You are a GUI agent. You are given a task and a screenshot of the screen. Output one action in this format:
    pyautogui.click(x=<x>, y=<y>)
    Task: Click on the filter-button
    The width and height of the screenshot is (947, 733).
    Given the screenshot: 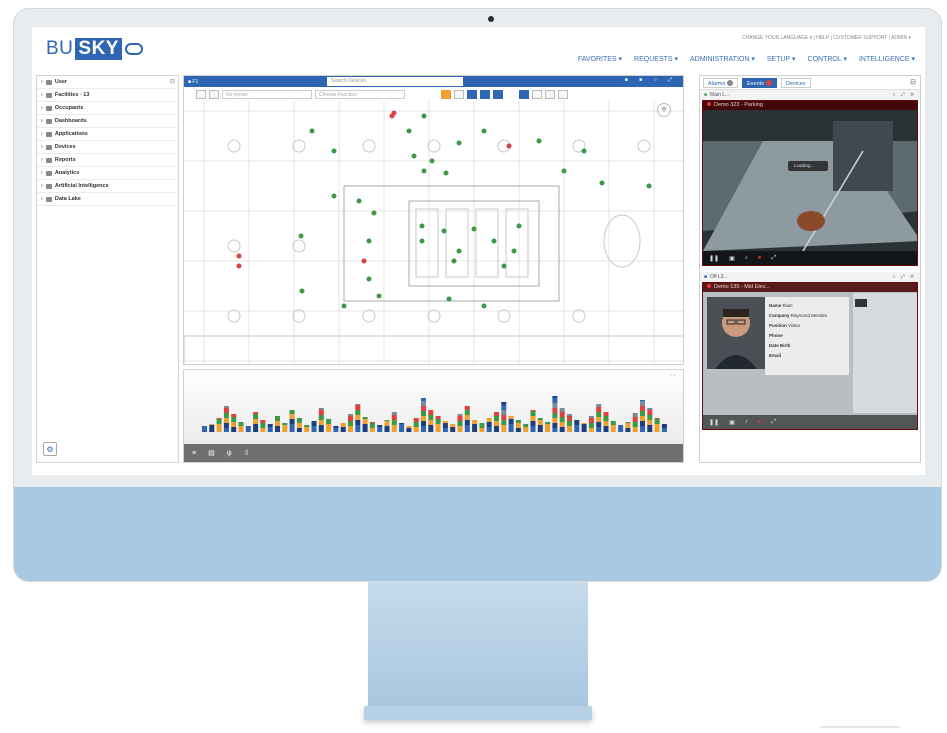 What is the action you would take?
    pyautogui.click(x=459, y=94)
    